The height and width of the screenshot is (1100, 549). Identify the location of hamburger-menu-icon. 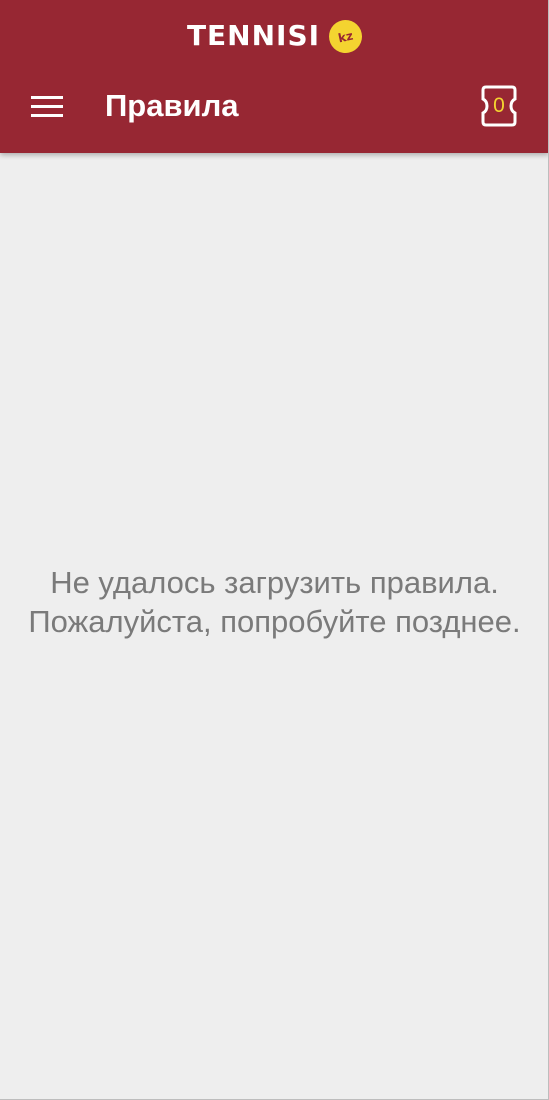
(47, 106).